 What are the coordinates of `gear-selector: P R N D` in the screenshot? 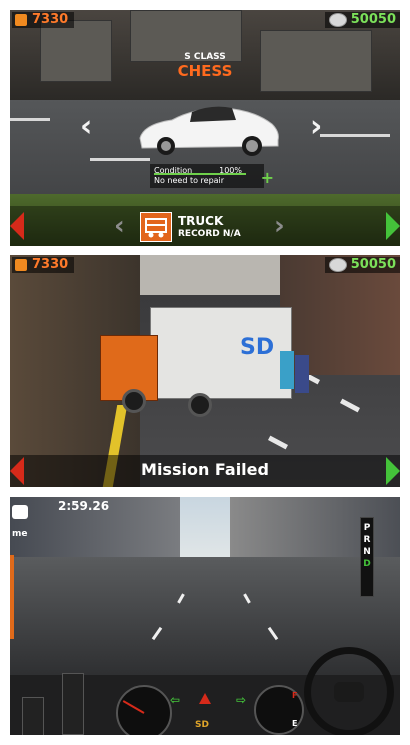 It's located at (367, 557).